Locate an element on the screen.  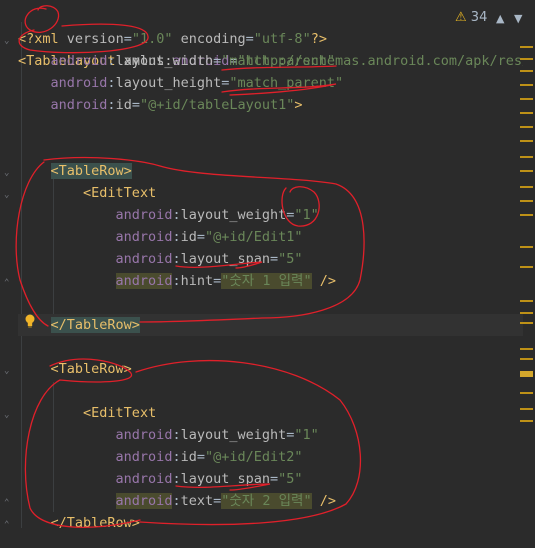
editor-gutter is located at coordinates (9, 274).